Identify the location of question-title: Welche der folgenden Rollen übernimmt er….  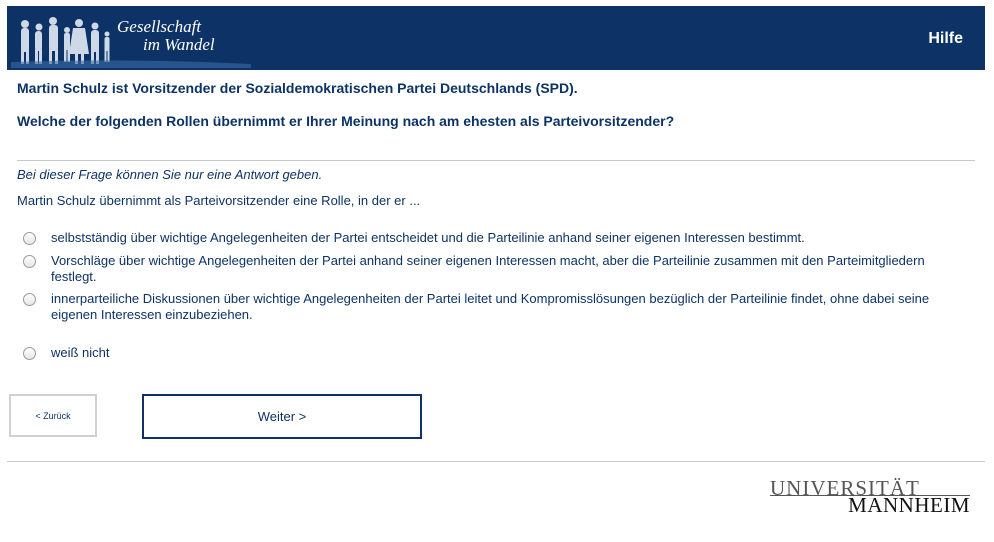
(346, 121).